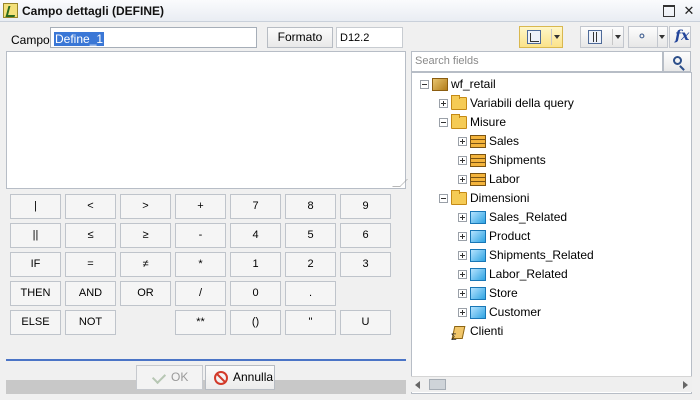  I want to click on tree-node: Shipments_Related, so click(526, 256).